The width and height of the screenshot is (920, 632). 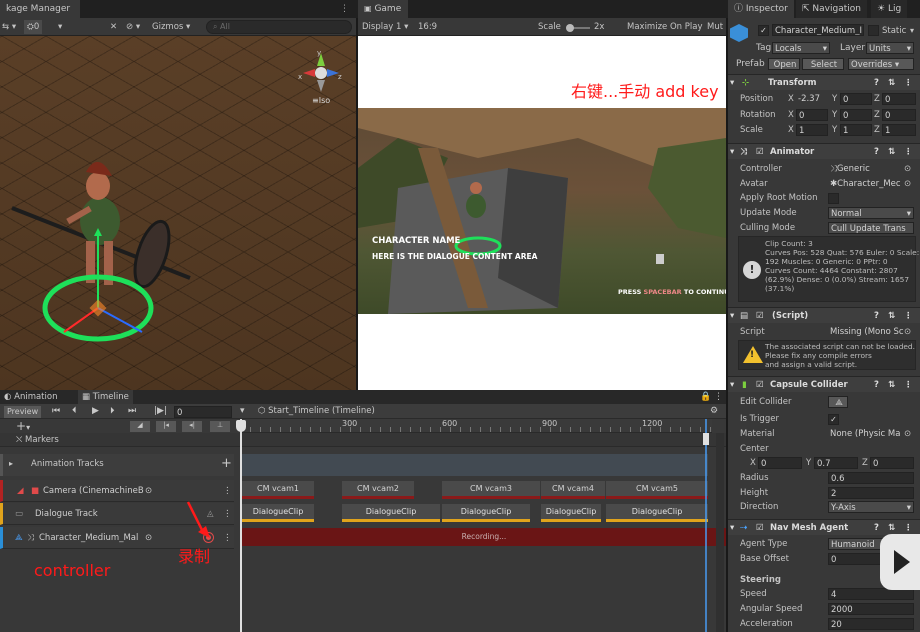 What do you see at coordinates (818, 30) in the screenshot?
I see `object-name-field: Character_Medium_I` at bounding box center [818, 30].